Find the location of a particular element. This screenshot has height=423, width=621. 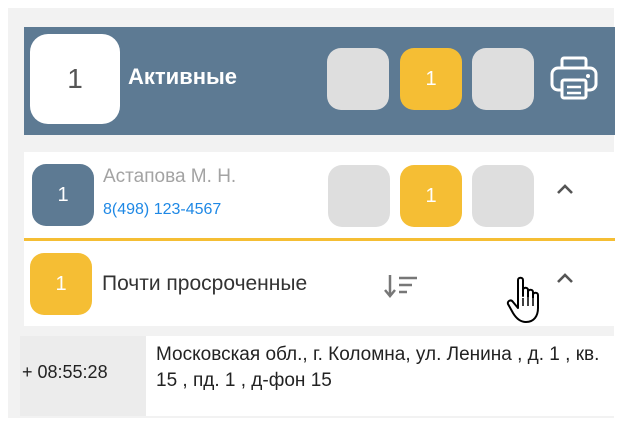

active-title: Активные is located at coordinates (183, 76).